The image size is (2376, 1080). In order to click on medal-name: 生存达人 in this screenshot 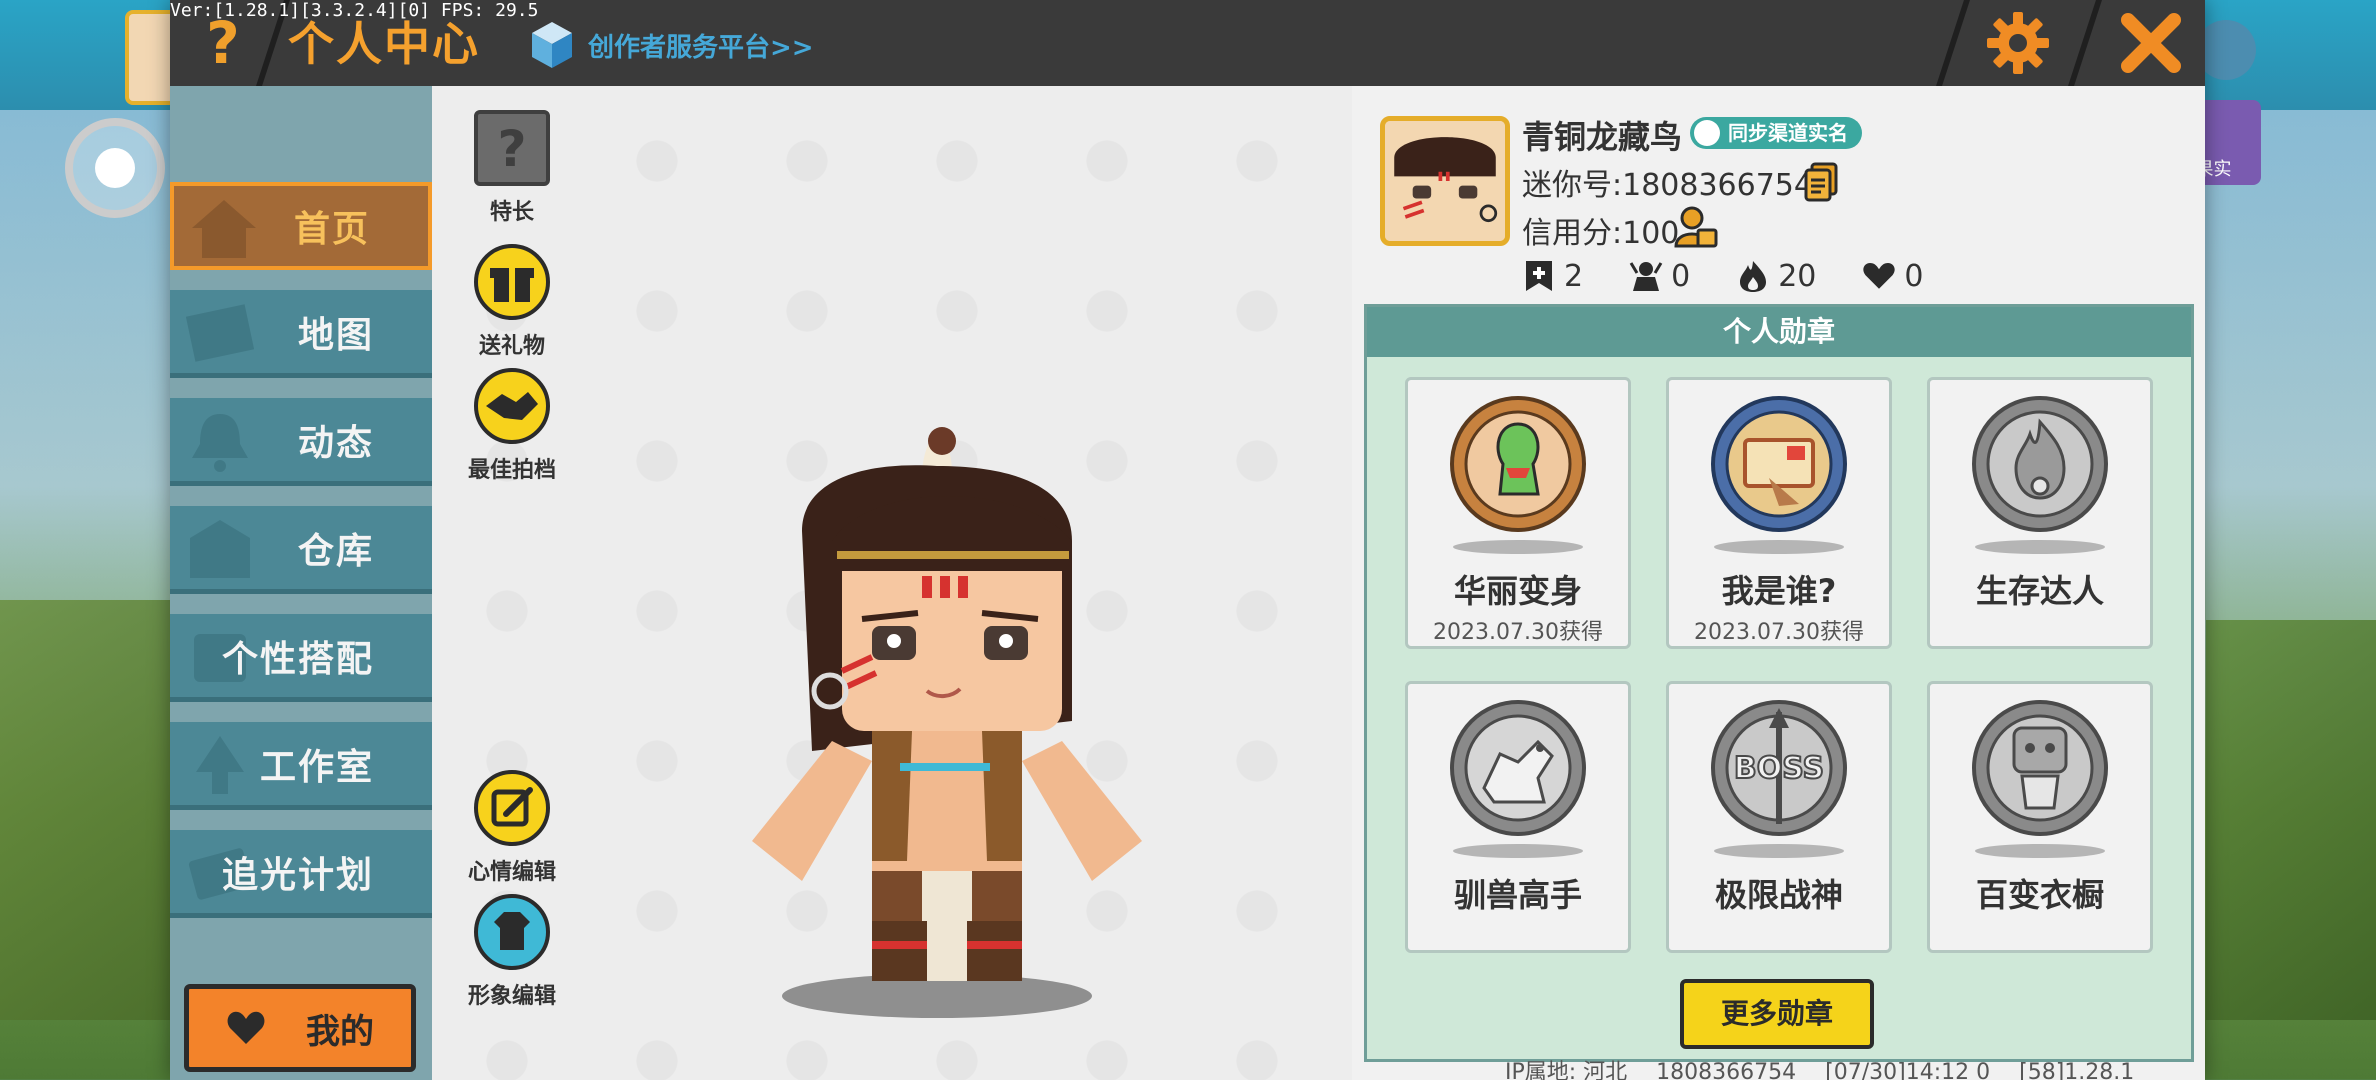, I will do `click(2039, 591)`.